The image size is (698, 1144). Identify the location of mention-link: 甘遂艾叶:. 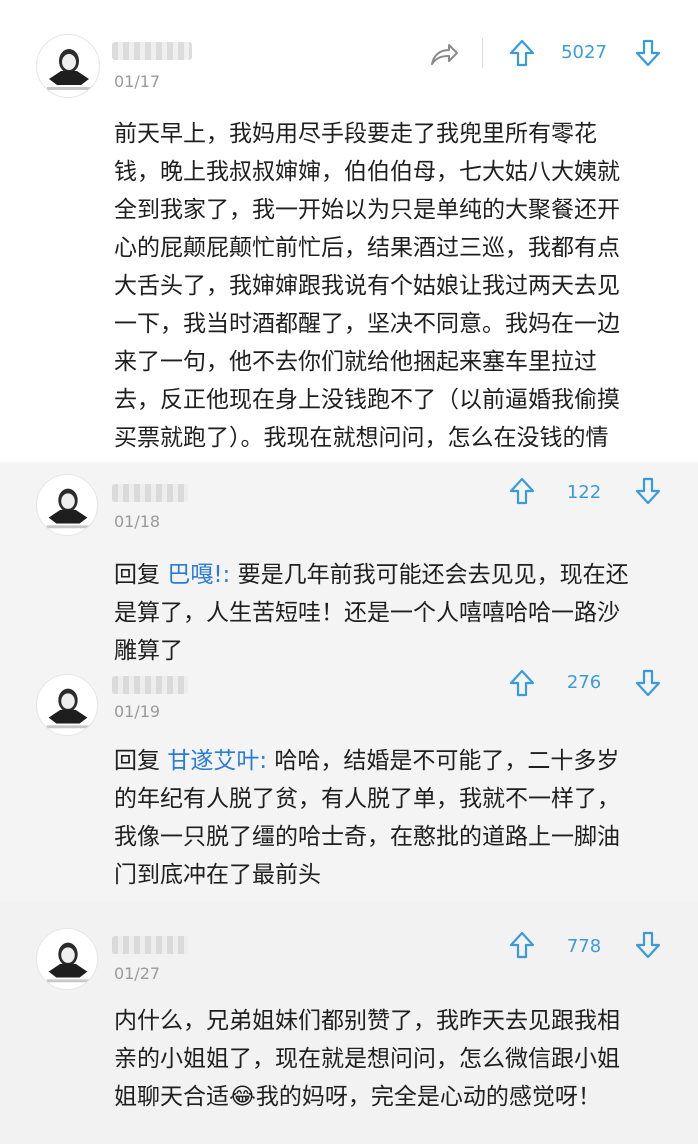
(217, 761).